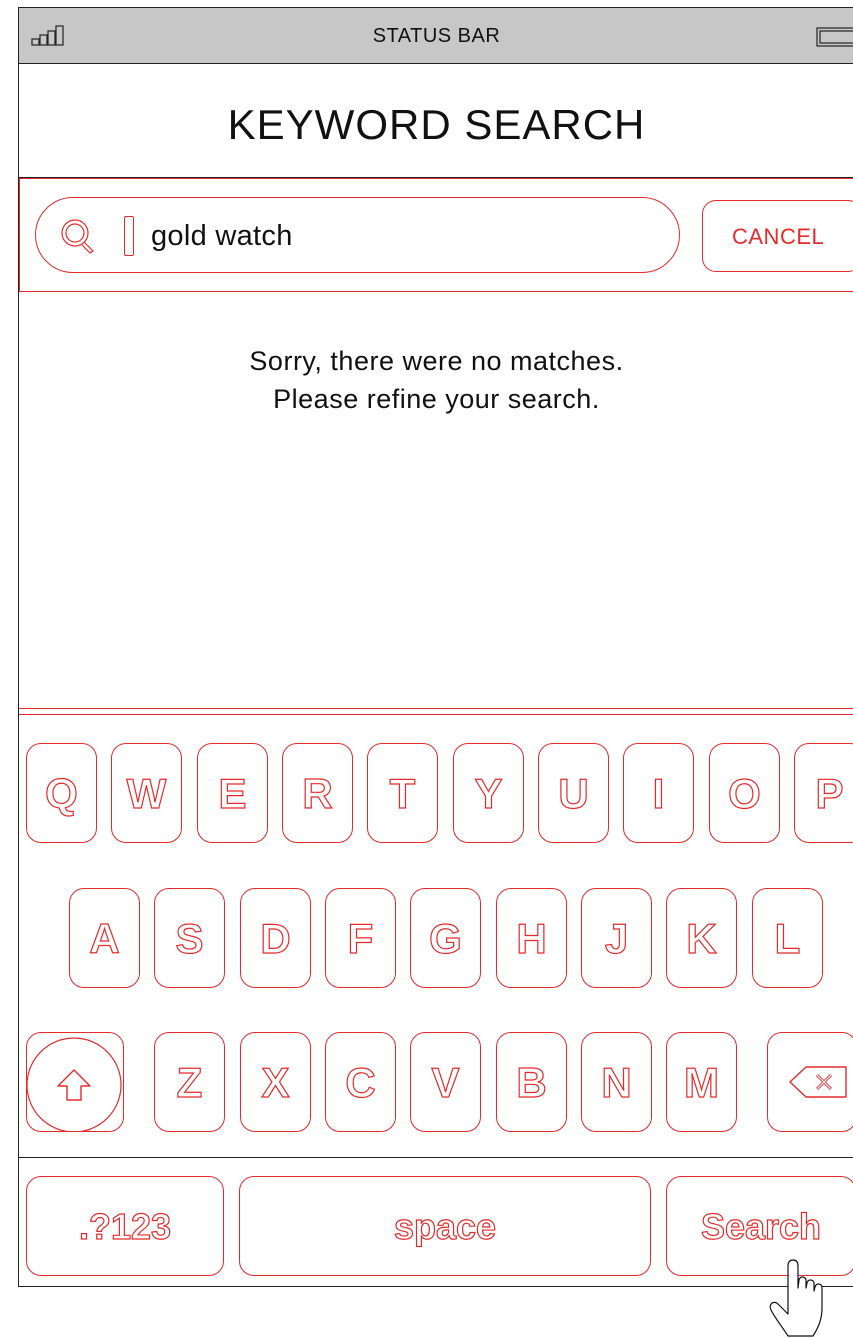  What do you see at coordinates (317, 793) in the screenshot?
I see `key-r: R` at bounding box center [317, 793].